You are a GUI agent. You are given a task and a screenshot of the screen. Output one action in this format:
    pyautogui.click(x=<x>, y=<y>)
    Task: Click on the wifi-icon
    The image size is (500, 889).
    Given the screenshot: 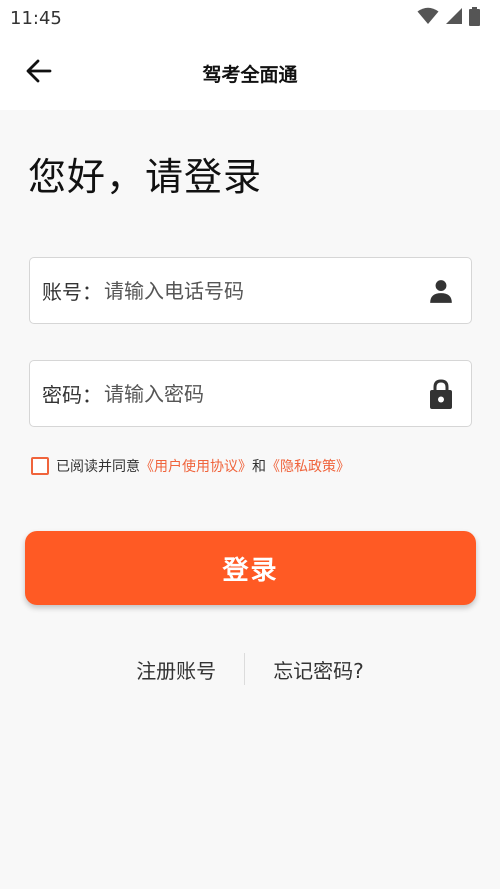 What is the action you would take?
    pyautogui.click(x=428, y=18)
    